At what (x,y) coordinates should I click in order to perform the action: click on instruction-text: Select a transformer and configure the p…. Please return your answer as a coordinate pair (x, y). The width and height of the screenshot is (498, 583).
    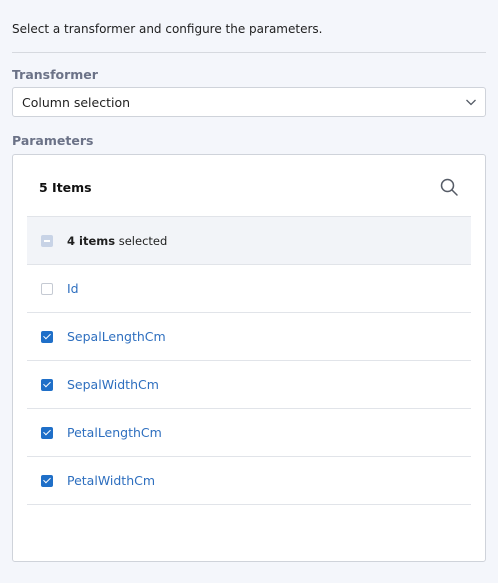
    Looking at the image, I should click on (167, 29).